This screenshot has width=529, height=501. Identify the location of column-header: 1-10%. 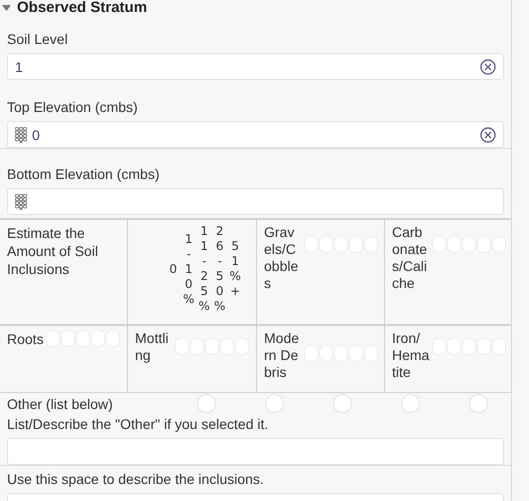
(188, 269).